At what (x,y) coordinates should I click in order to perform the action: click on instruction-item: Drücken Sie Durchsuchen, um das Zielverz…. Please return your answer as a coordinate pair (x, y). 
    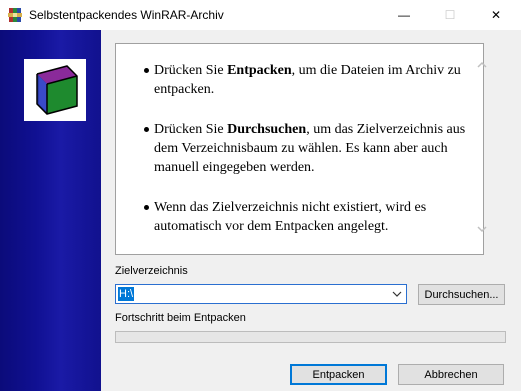
    Looking at the image, I should click on (314, 148).